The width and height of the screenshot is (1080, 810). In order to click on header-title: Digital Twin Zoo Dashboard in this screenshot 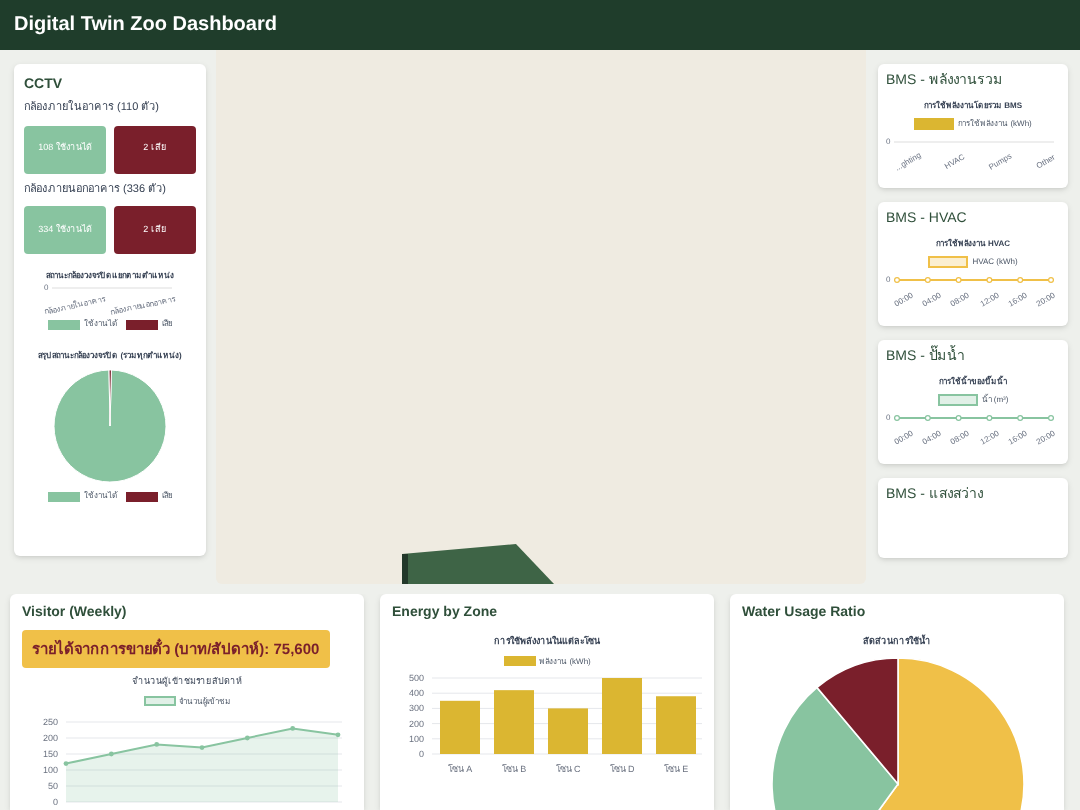, I will do `click(145, 26)`.